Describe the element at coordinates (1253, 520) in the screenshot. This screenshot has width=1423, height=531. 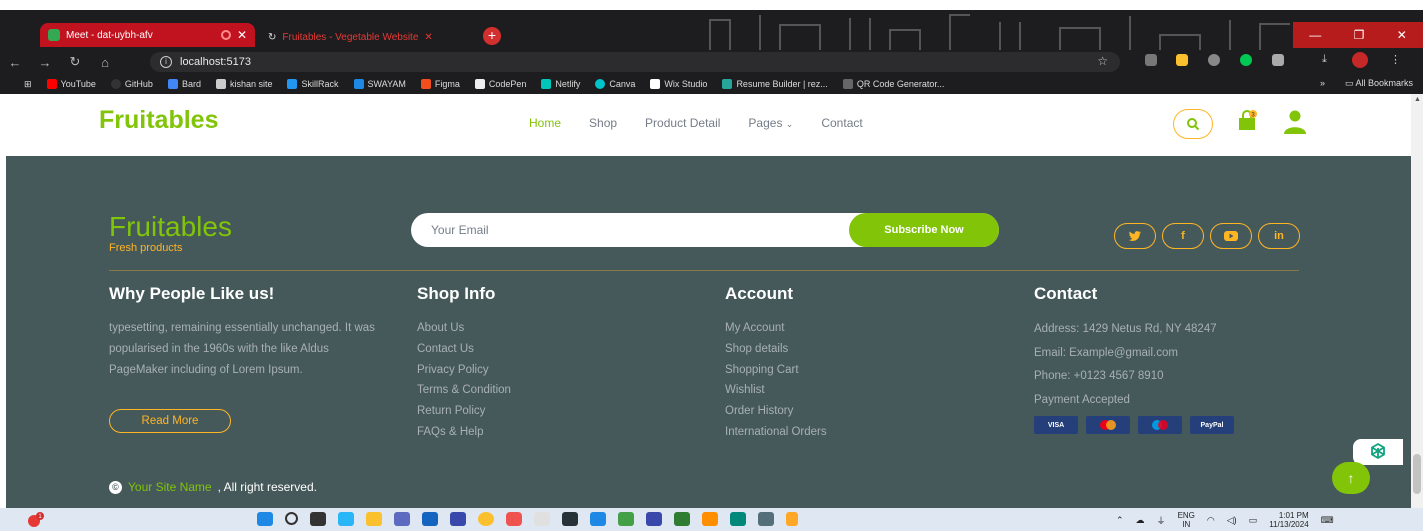
I see `battery-icon: ▭` at that location.